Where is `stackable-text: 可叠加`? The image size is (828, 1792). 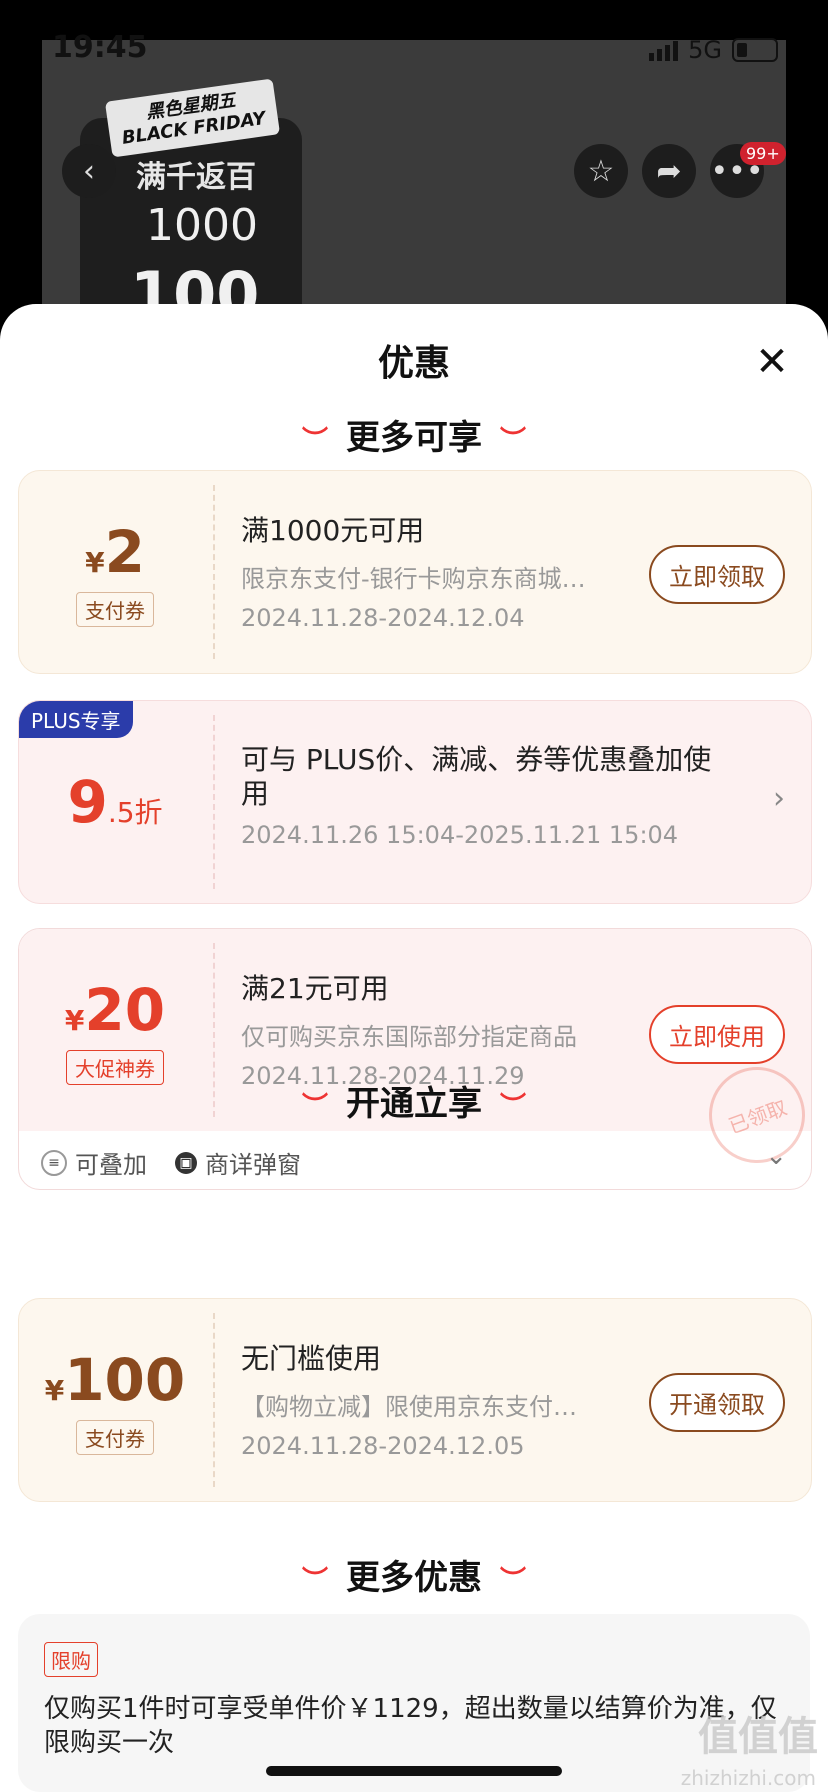 stackable-text: 可叠加 is located at coordinates (111, 1165).